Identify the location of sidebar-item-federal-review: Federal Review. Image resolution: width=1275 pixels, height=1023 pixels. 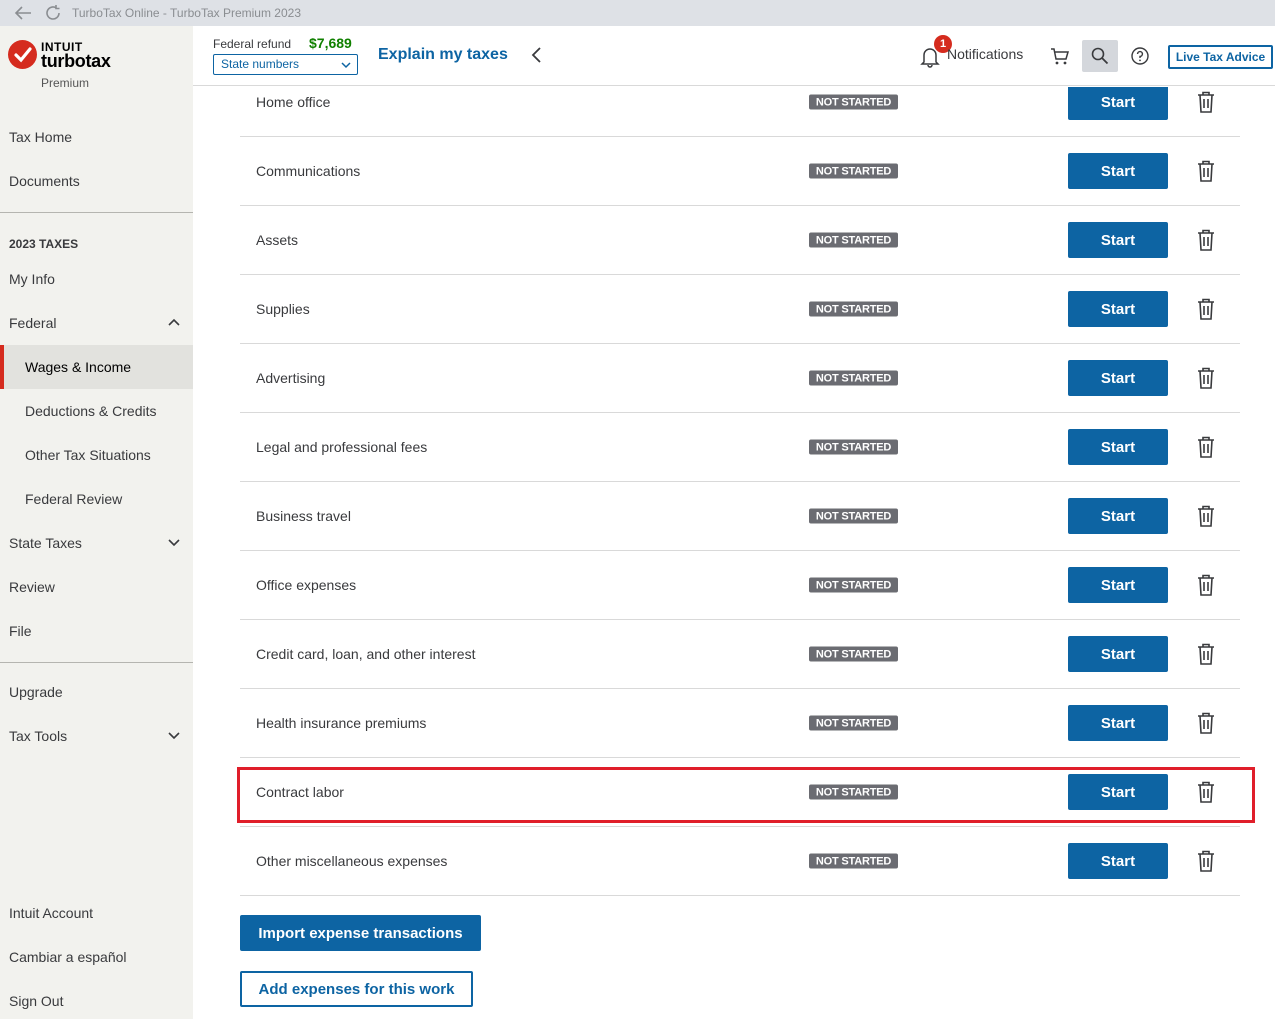
(96, 499).